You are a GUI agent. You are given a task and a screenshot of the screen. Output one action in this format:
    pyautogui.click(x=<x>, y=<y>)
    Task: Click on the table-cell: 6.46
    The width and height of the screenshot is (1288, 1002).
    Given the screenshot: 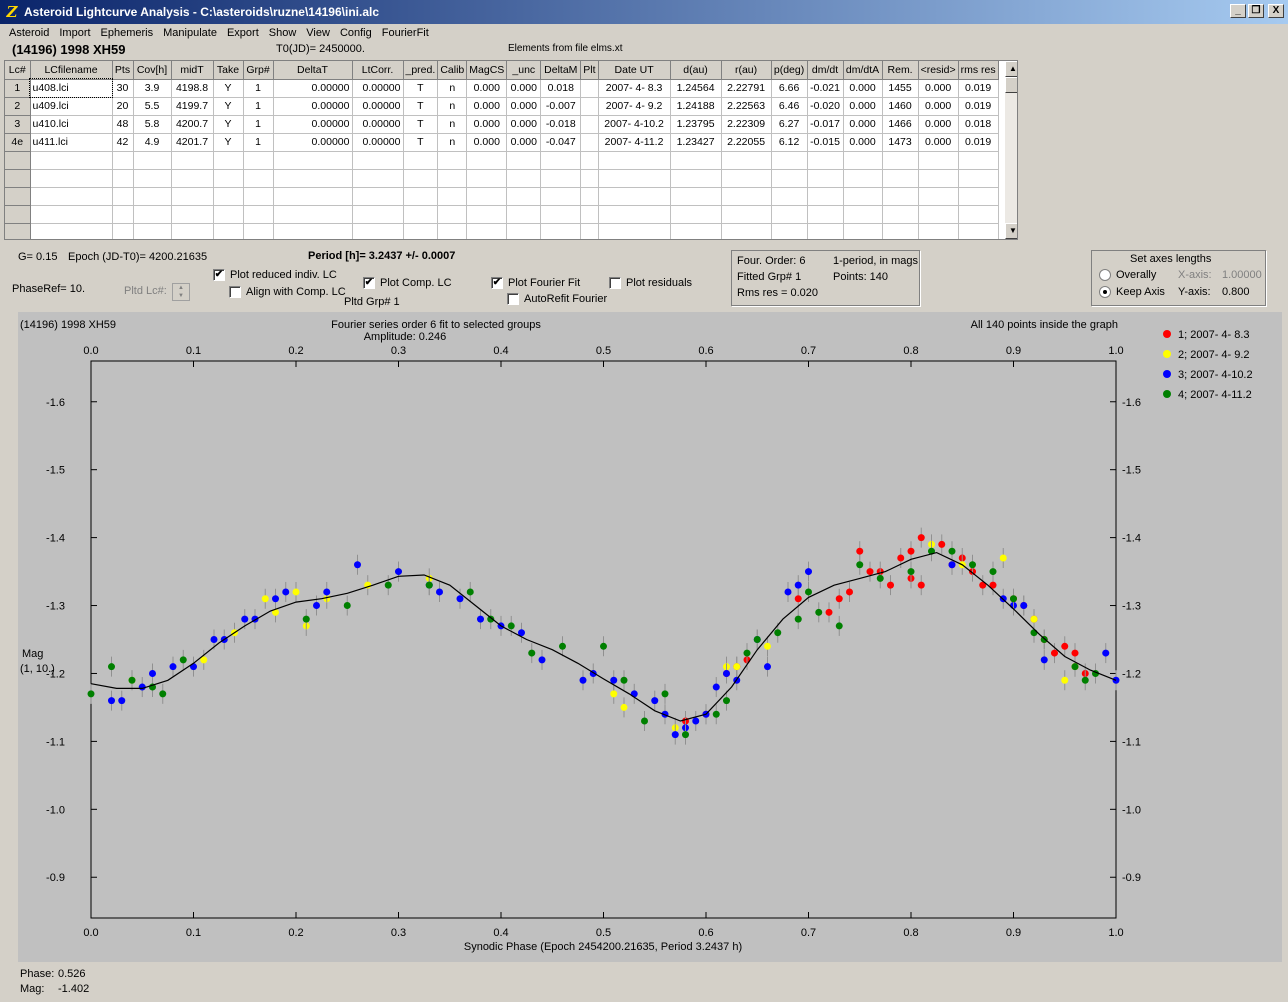 What is the action you would take?
    pyautogui.click(x=789, y=106)
    